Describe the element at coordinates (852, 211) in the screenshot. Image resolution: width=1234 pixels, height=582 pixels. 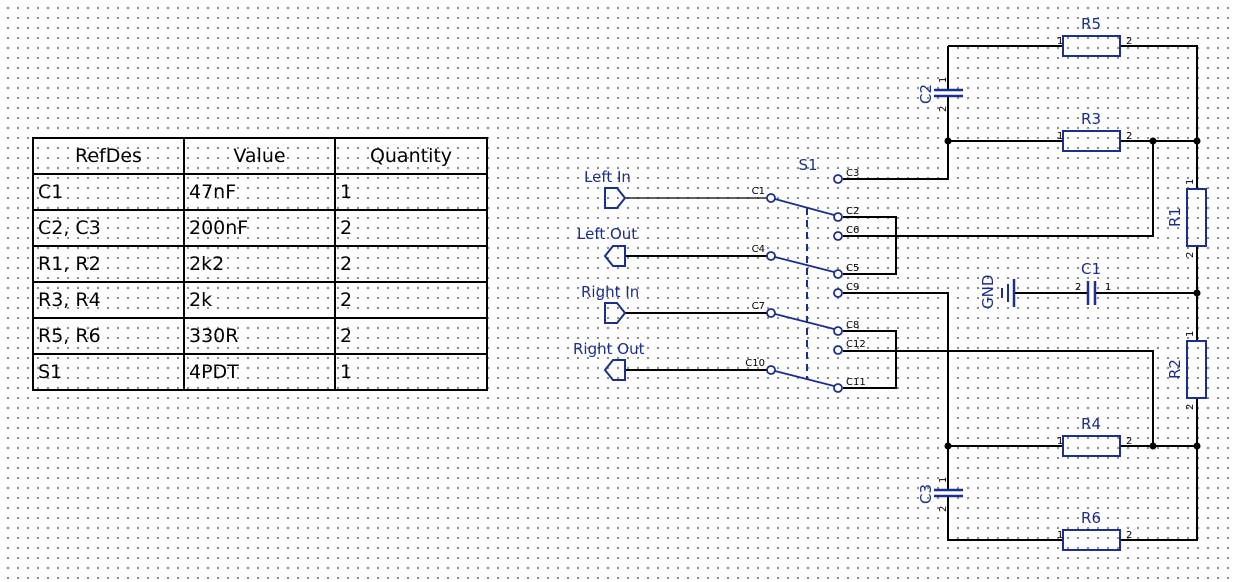
I see `contact-label: C2` at that location.